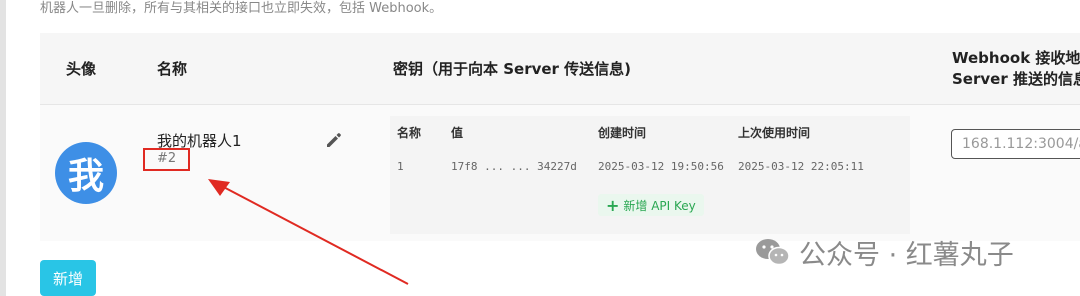  Describe the element at coordinates (512, 69) in the screenshot. I see `header-secret: 密钥（用于向本 Server 传送信息)` at that location.